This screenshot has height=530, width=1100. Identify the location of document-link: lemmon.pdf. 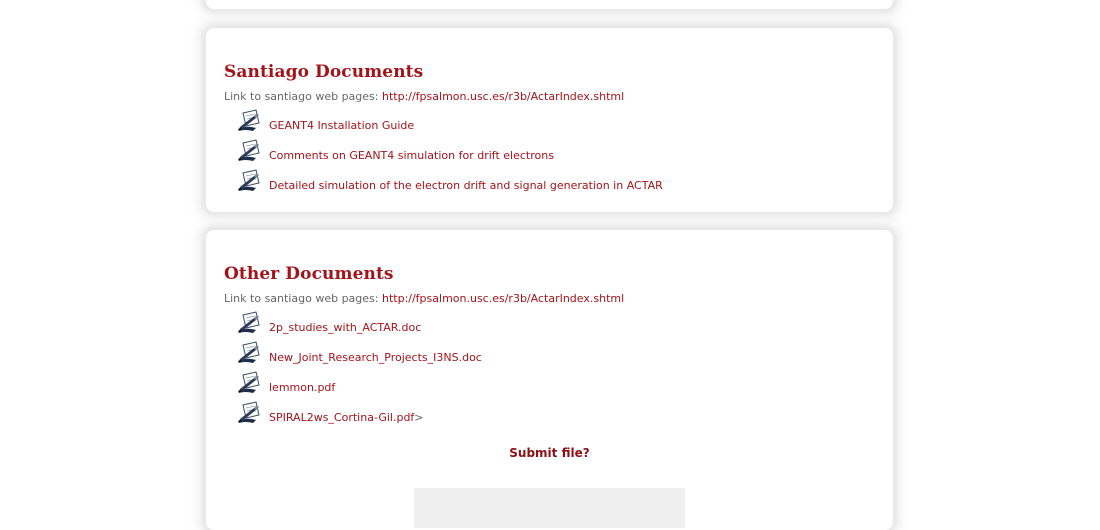
(302, 387).